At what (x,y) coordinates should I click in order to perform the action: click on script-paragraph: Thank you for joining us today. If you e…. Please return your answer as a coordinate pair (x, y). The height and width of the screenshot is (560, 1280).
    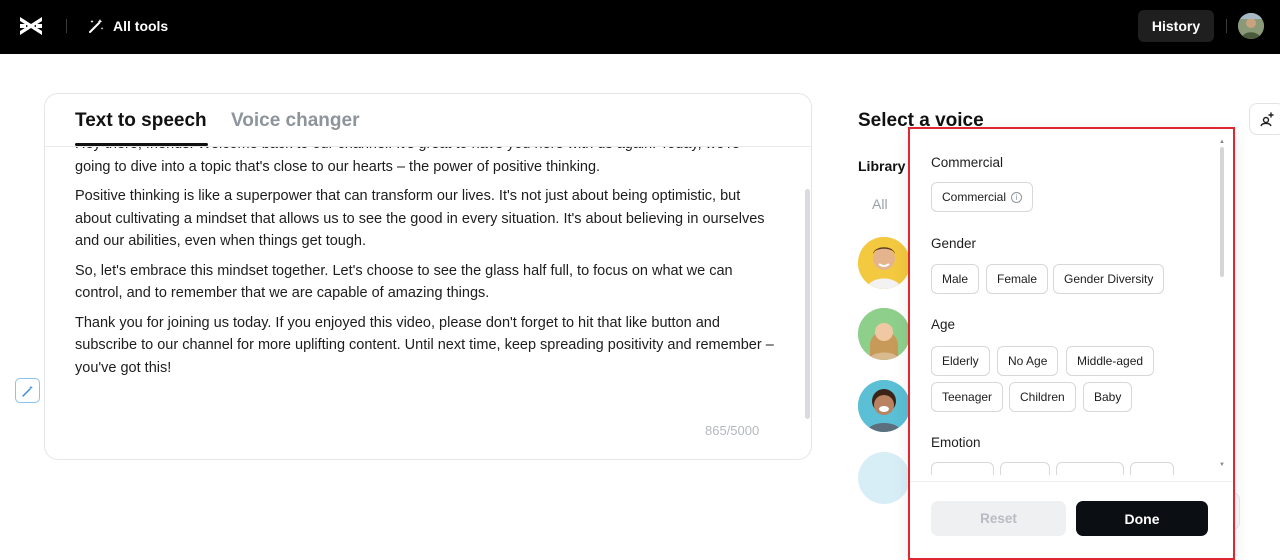
    Looking at the image, I should click on (424, 345).